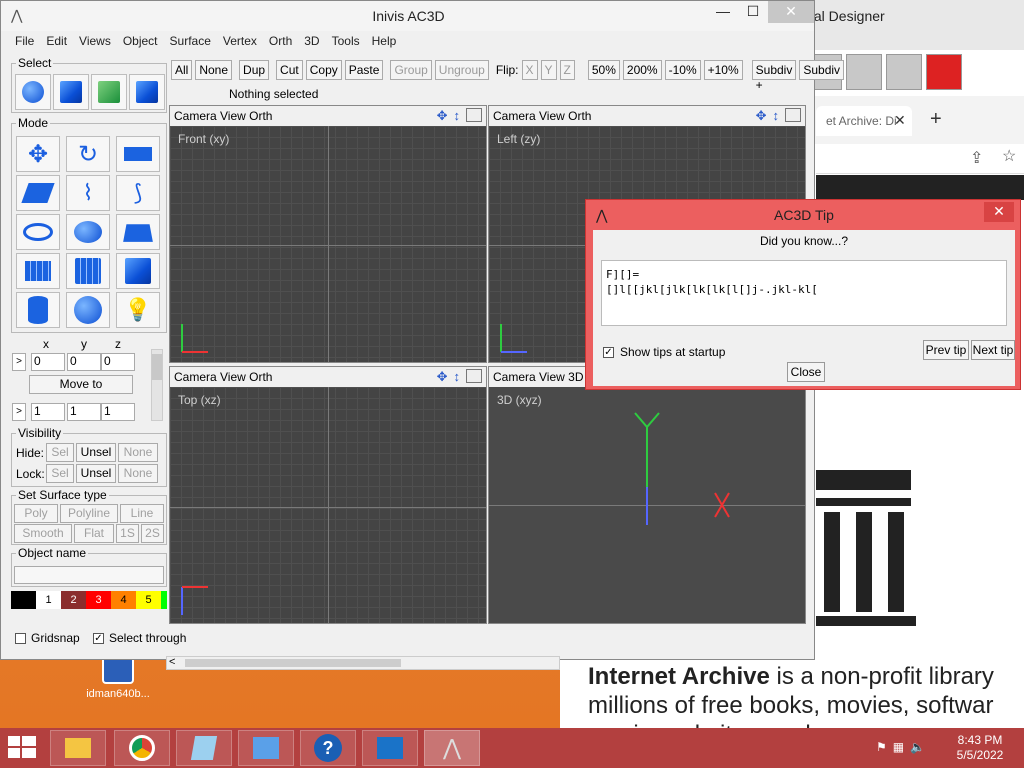 This screenshot has width=1024, height=768. I want to click on share-icon: ⇪, so click(976, 158).